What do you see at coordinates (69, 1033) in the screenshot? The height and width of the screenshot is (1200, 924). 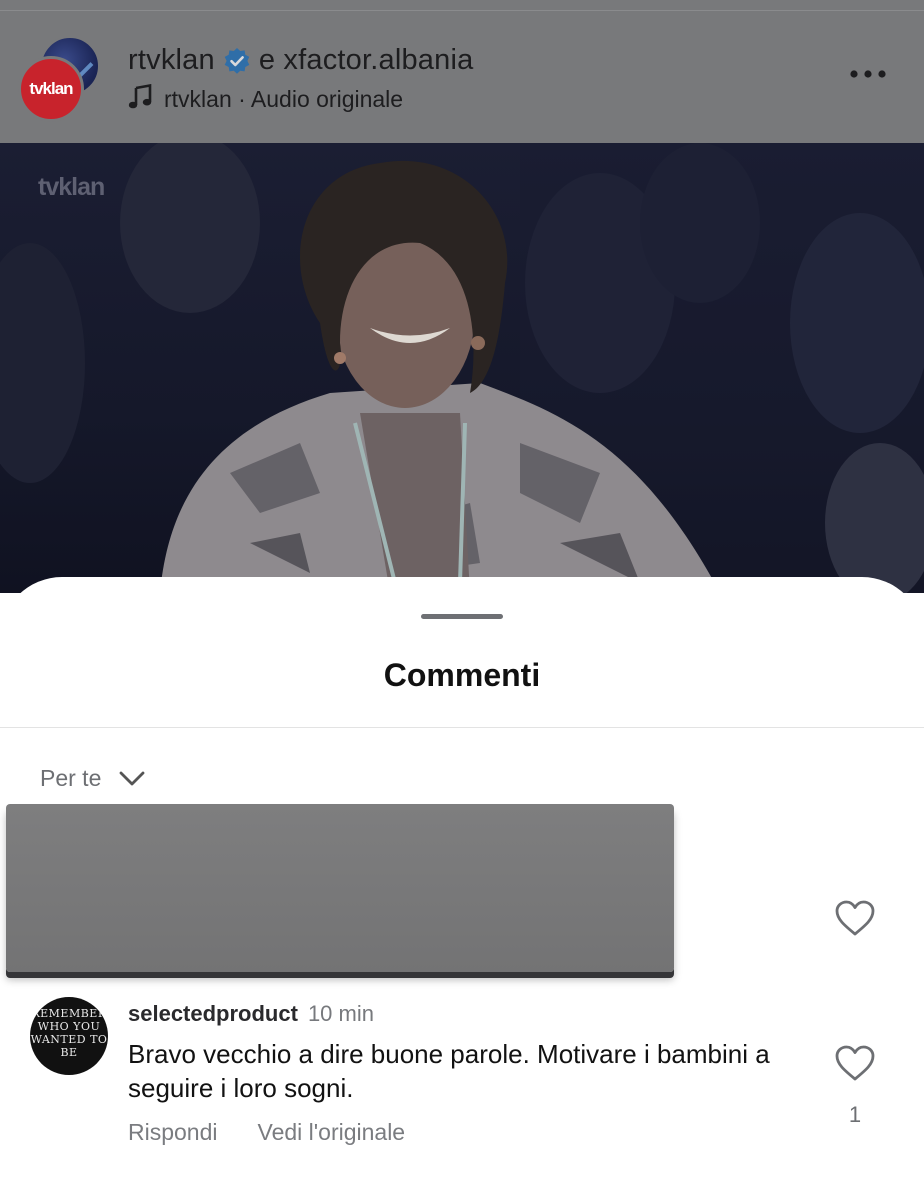 I see `avatar-text: REMEMBER WHO YOU WANTED TO BE` at bounding box center [69, 1033].